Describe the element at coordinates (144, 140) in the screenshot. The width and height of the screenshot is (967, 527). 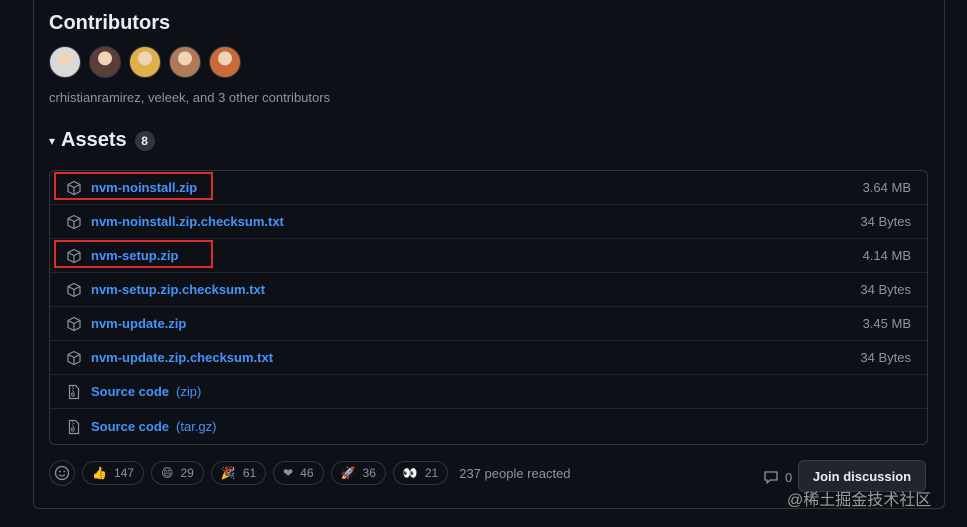
I see `assets-count-badge: 8` at that location.